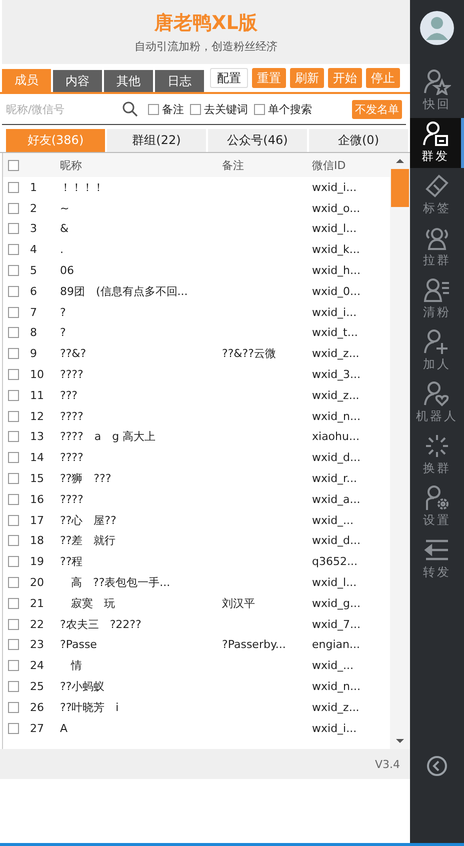  I want to click on sidebar-item: 加人, so click(437, 351).